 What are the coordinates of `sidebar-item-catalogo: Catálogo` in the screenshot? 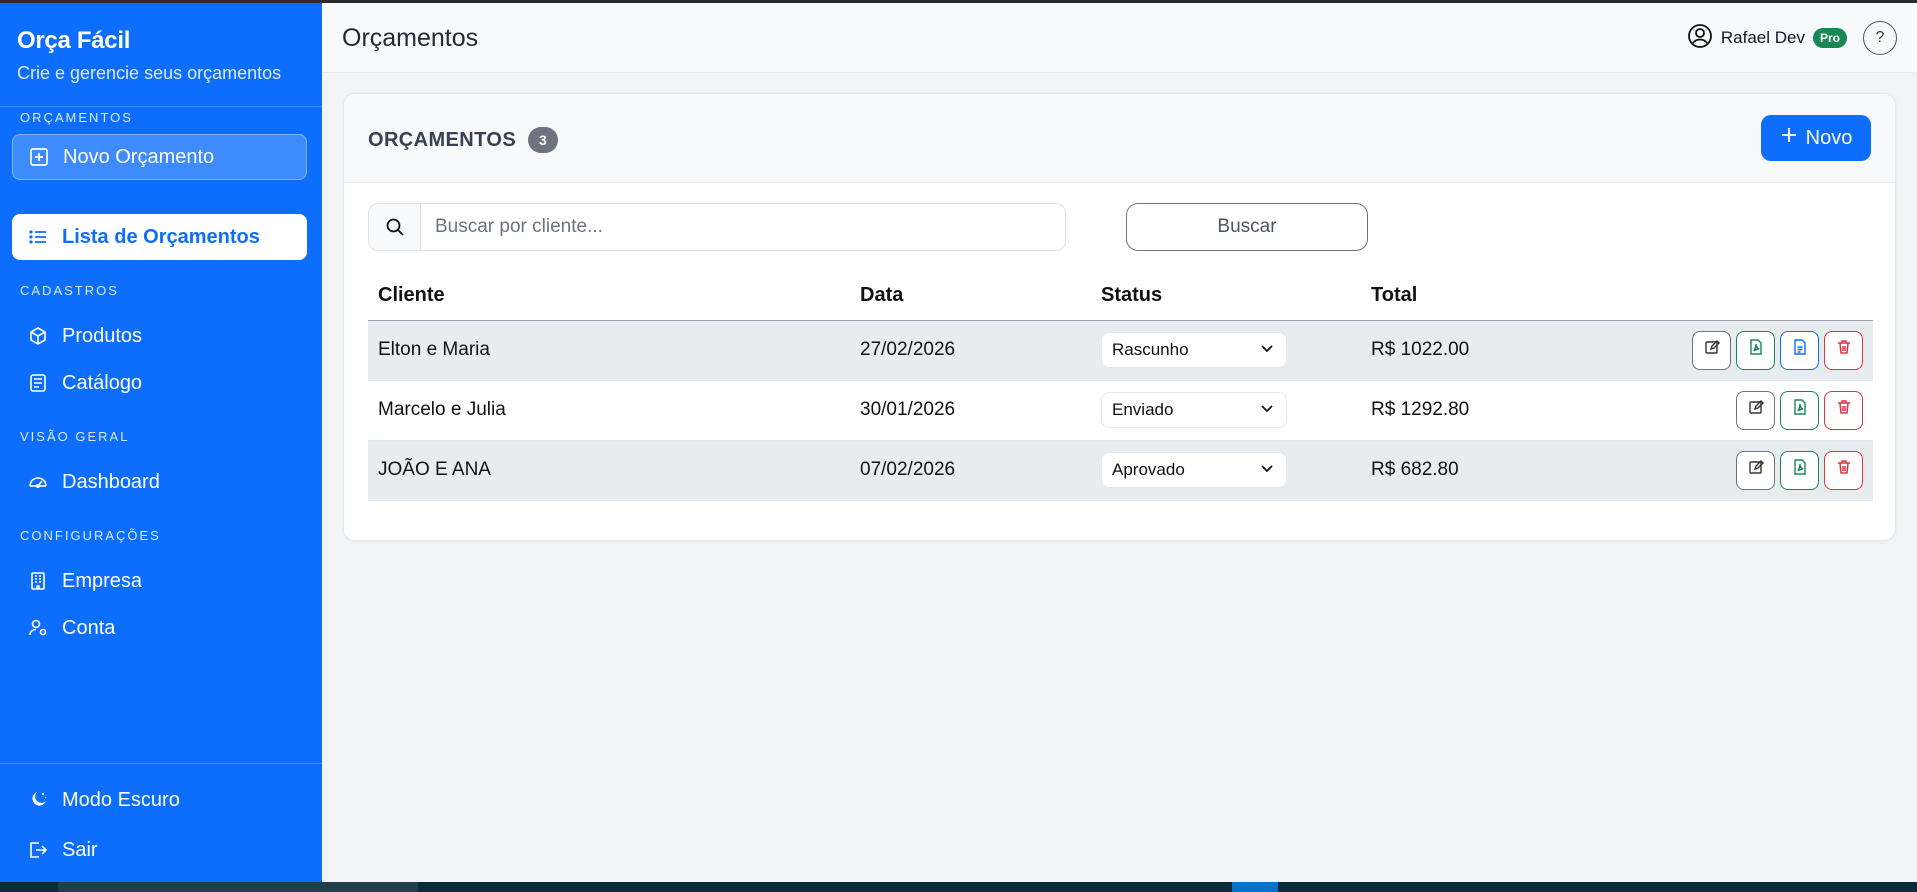 It's located at (159, 383).